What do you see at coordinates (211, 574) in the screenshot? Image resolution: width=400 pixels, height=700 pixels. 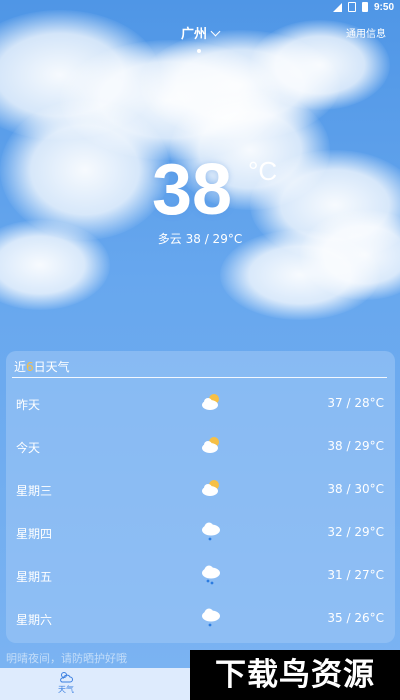 I see `moderate-rain-icon` at bounding box center [211, 574].